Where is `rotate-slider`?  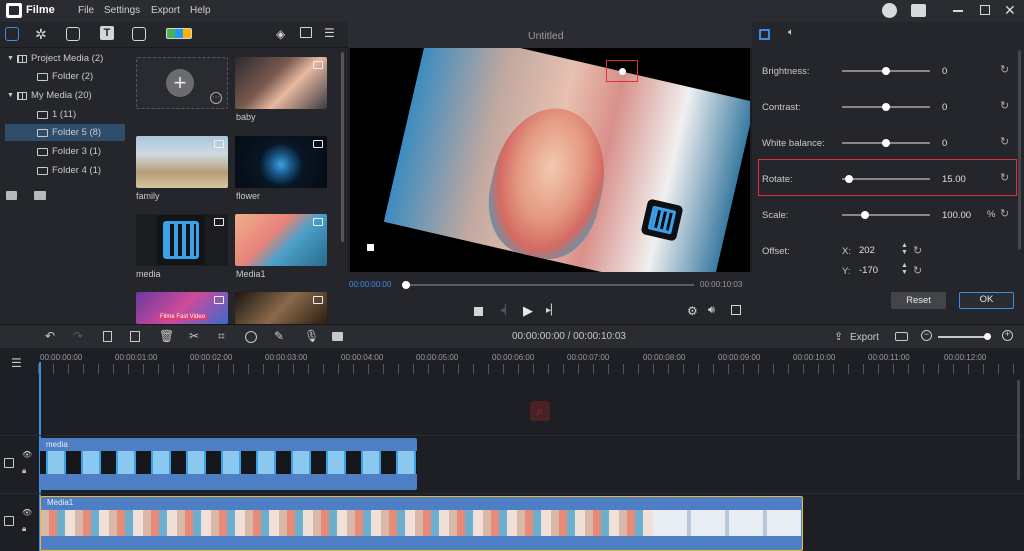 rotate-slider is located at coordinates (886, 179).